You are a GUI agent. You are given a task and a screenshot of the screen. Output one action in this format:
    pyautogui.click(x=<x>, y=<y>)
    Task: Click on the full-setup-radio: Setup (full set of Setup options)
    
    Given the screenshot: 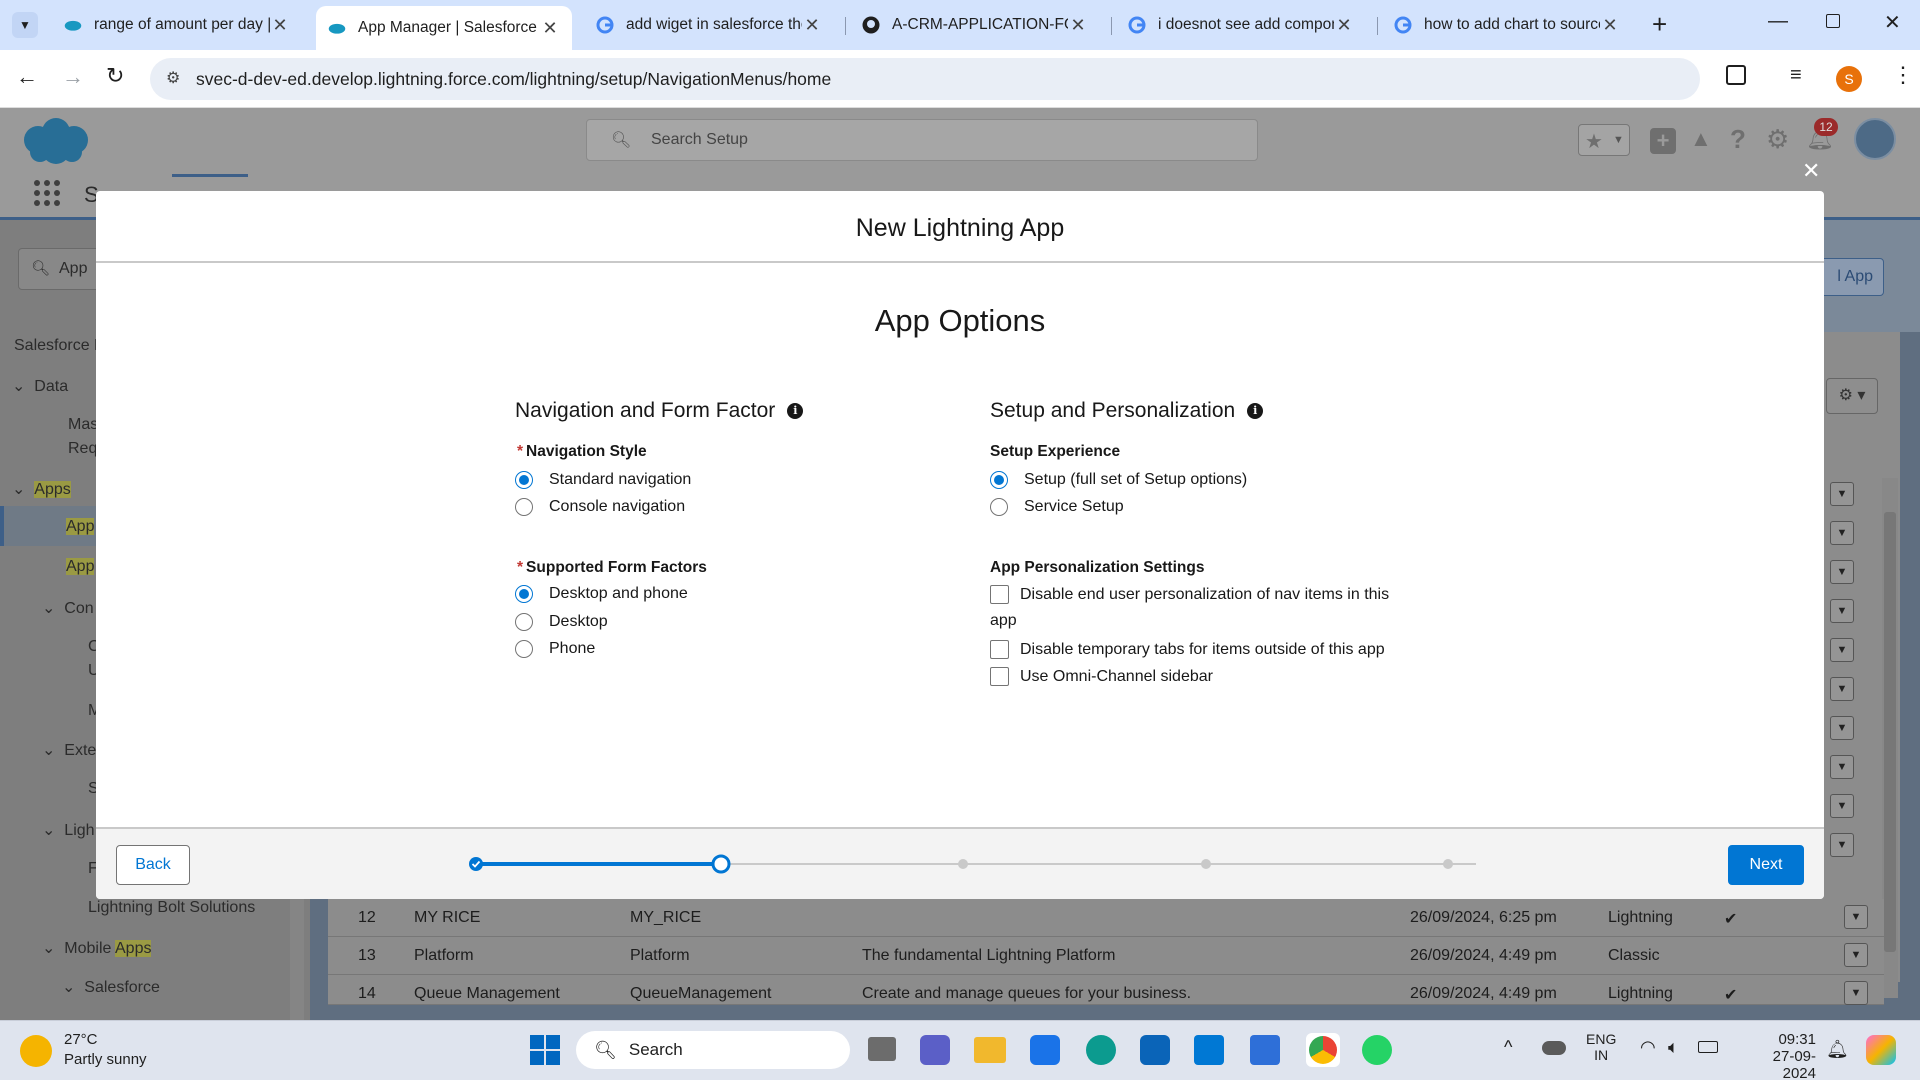 What is the action you would take?
    pyautogui.click(x=1118, y=480)
    